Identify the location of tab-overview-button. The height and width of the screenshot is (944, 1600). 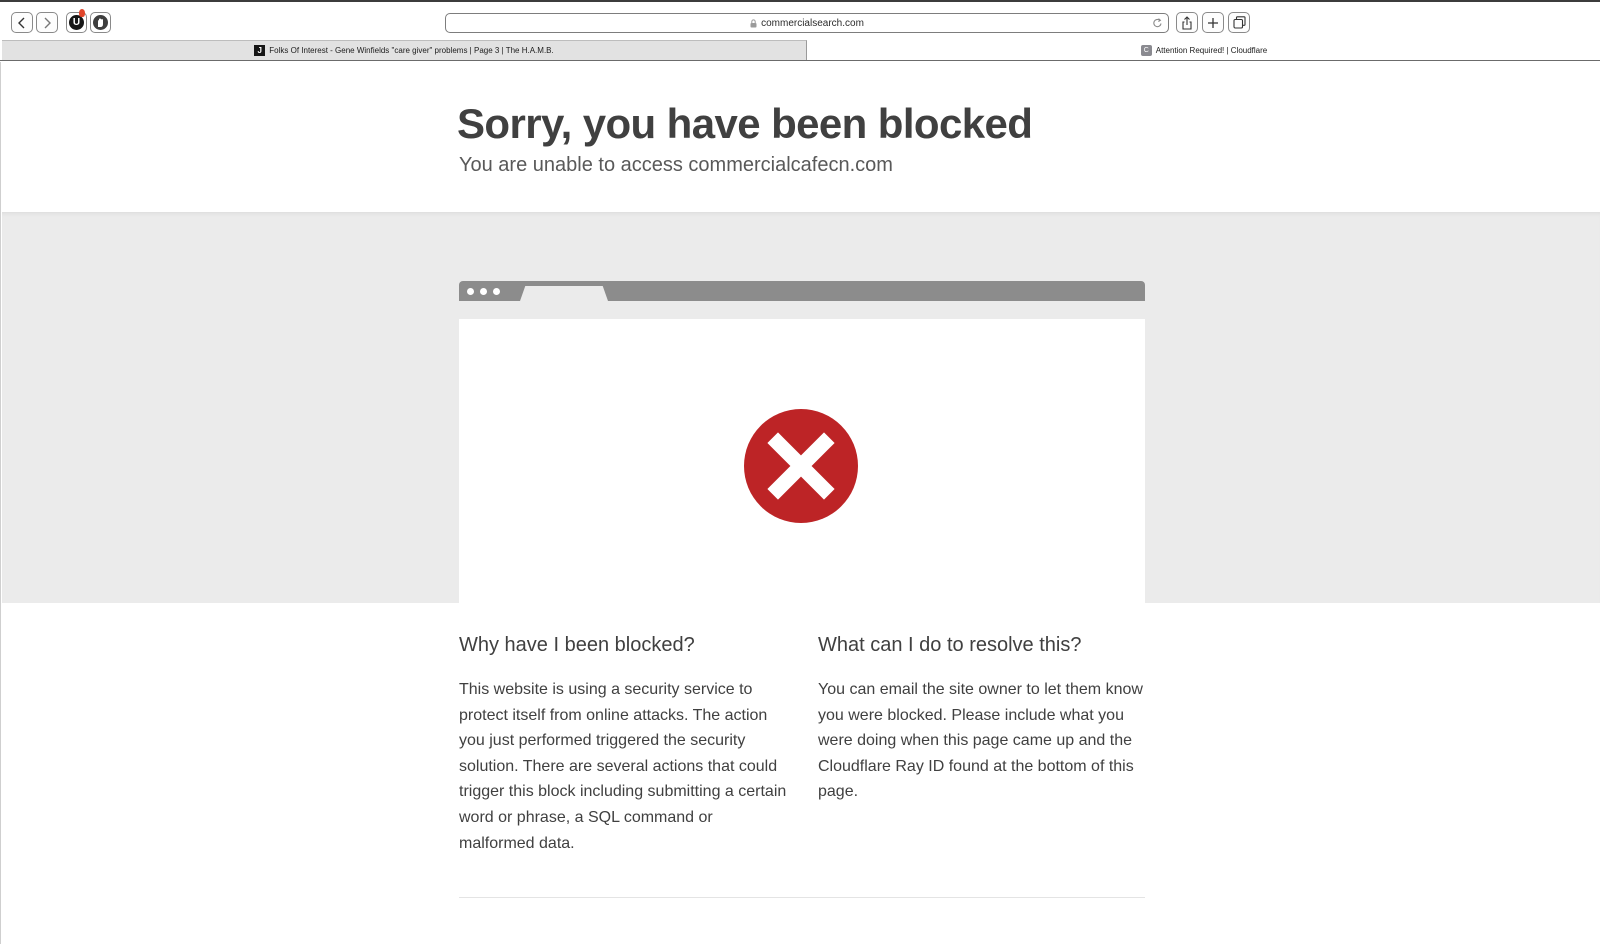
(1239, 22).